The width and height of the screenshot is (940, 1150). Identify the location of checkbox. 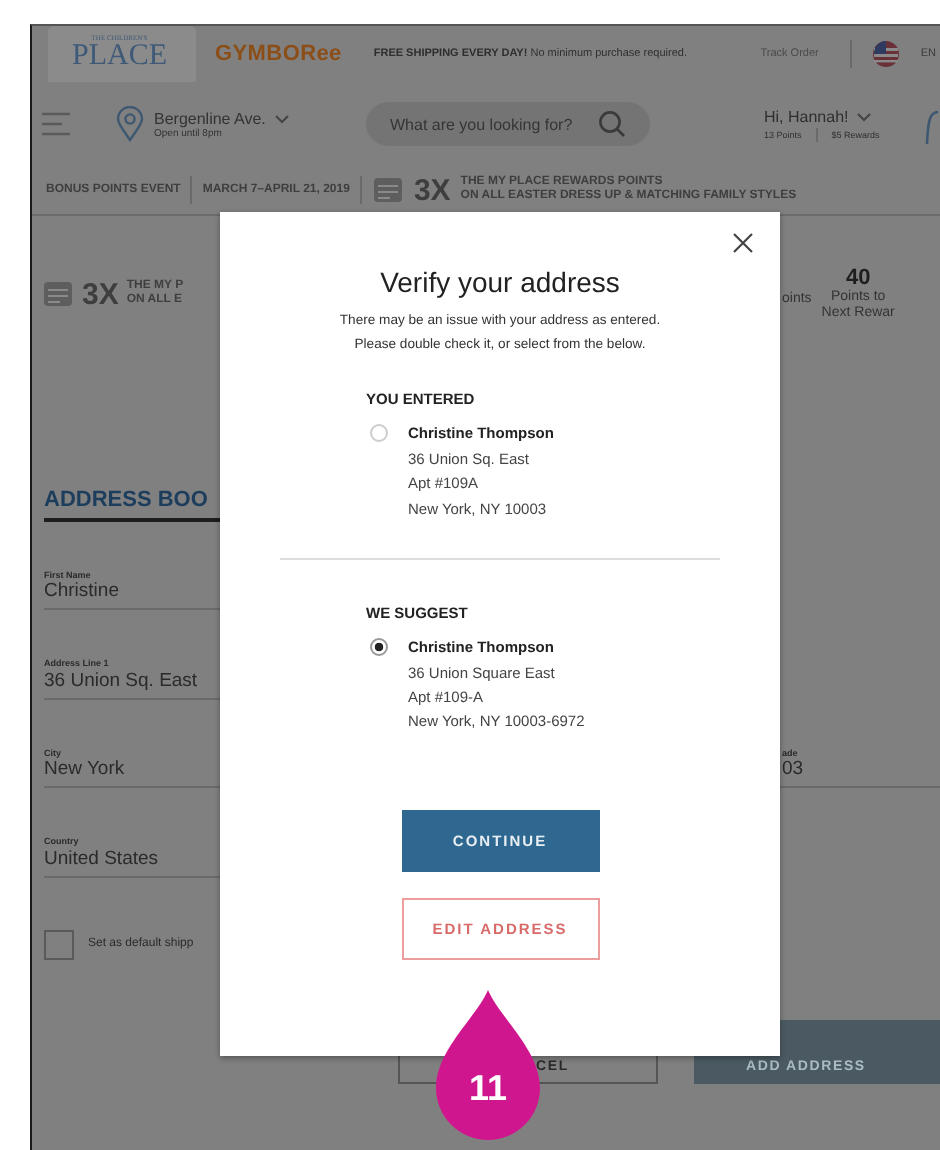
(59, 944).